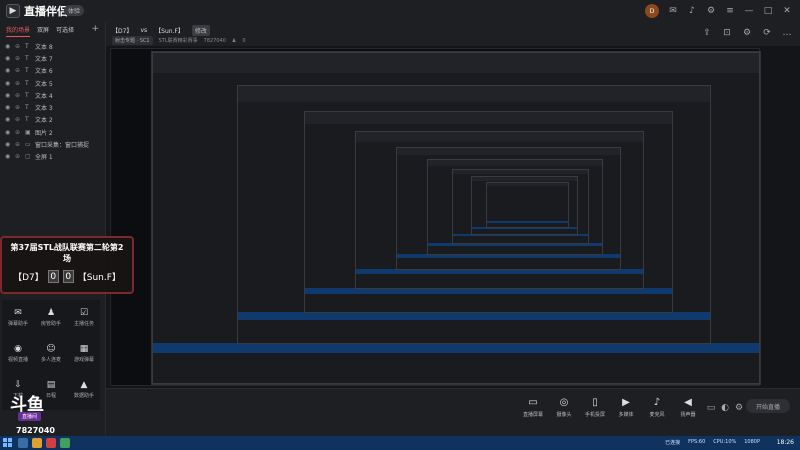 This screenshot has width=800, height=450. Describe the element at coordinates (400, 11) in the screenshot. I see `title-bar: ▶ 直播伴侣 体验 D ✉ ♪ ⚙ ≡ — □ ✕` at that location.